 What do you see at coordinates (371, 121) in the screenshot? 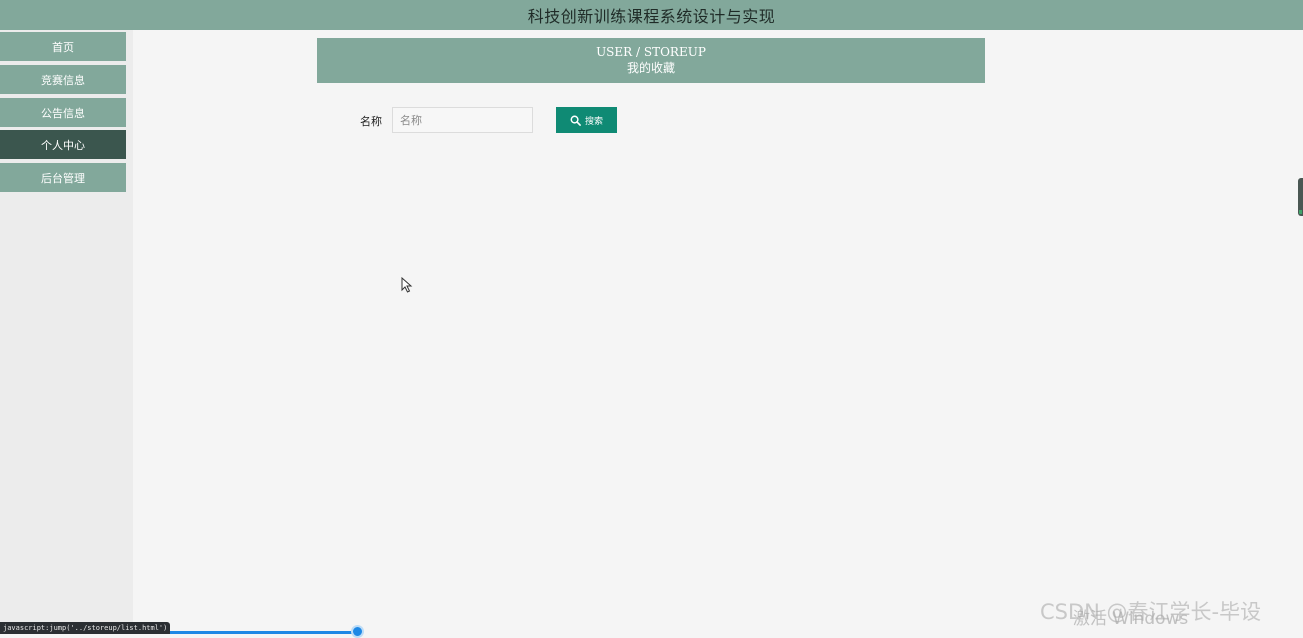
I see `search-label: 名称` at bounding box center [371, 121].